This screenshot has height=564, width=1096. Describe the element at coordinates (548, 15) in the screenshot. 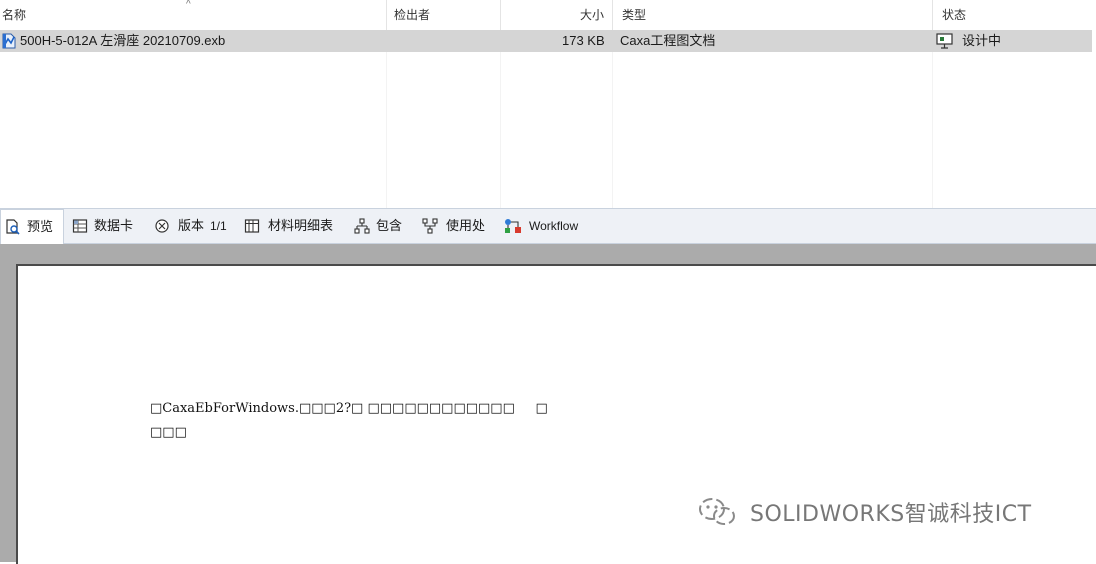

I see `file-list-header: 名称 ^ 检出者 大小 类型 状态` at that location.